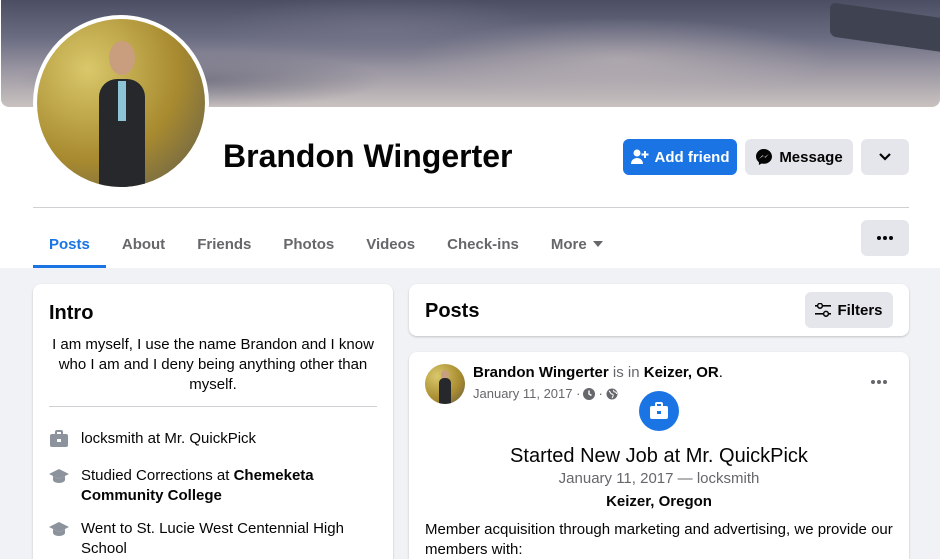  What do you see at coordinates (639, 156) in the screenshot?
I see `add-person-icon` at bounding box center [639, 156].